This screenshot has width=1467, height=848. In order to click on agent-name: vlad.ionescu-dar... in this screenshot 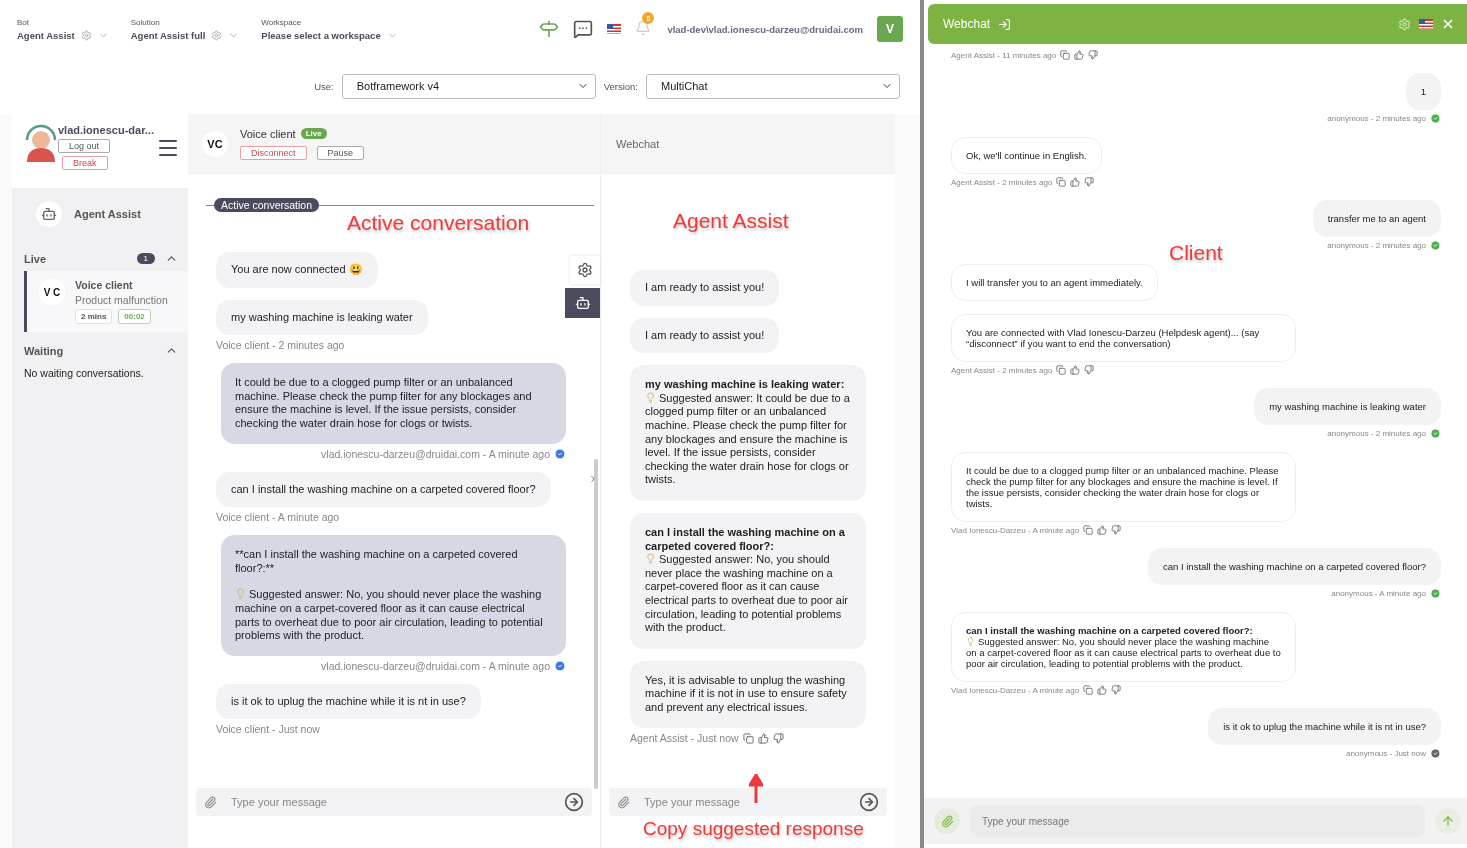, I will do `click(106, 130)`.